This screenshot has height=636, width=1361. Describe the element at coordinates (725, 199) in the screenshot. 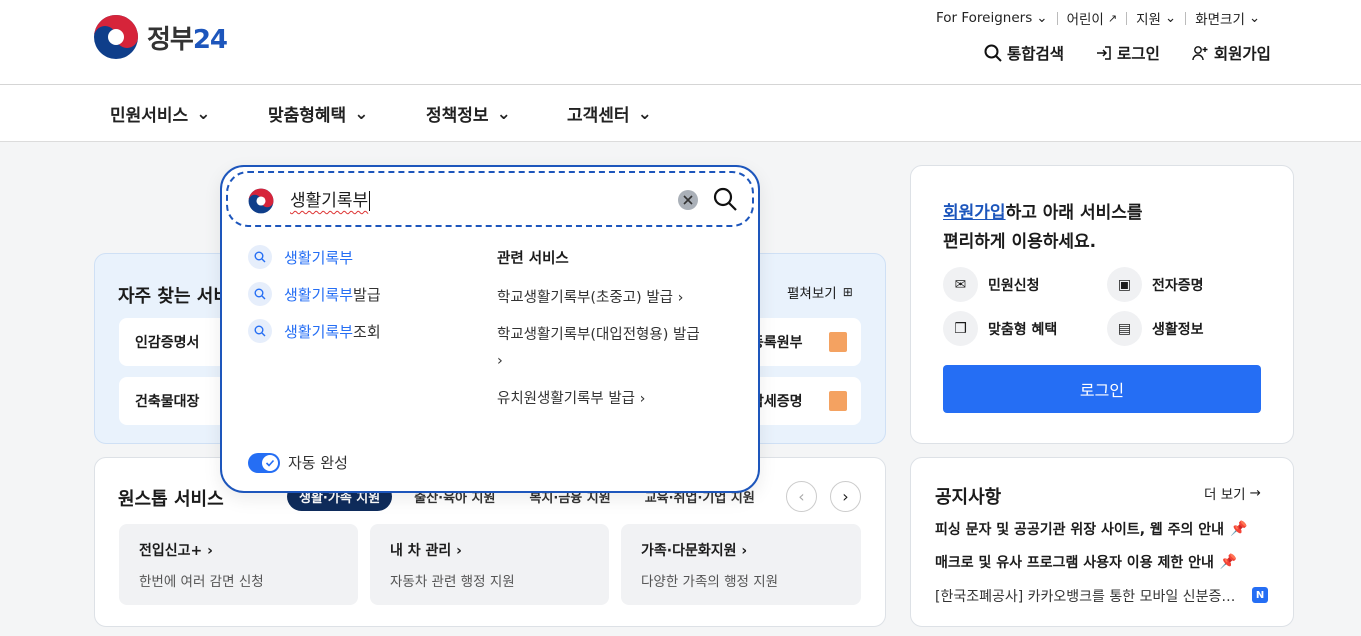

I see `search-submit-button` at that location.